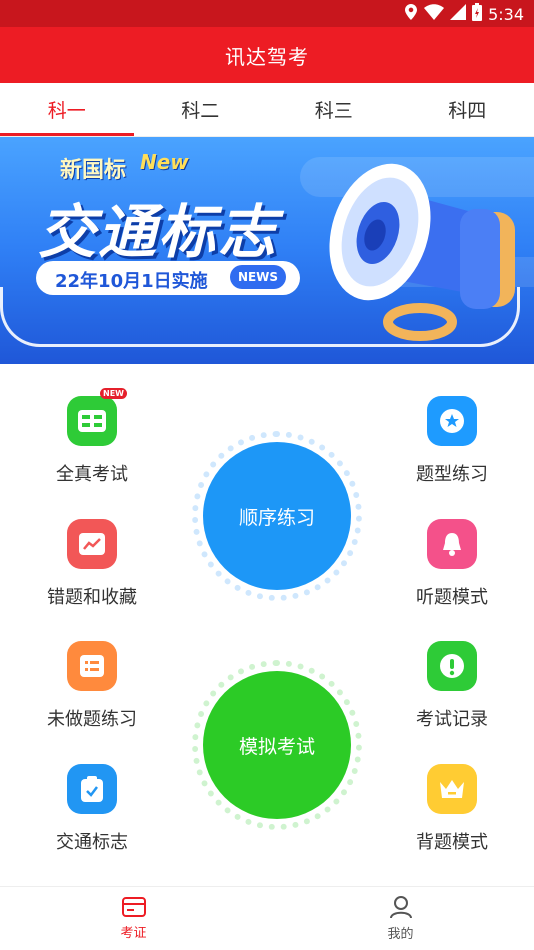  Describe the element at coordinates (477, 14) in the screenshot. I see `battery-icon` at that location.